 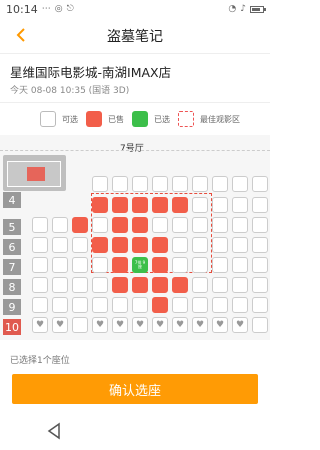 I want to click on legend-selected: 已选, so click(x=151, y=119).